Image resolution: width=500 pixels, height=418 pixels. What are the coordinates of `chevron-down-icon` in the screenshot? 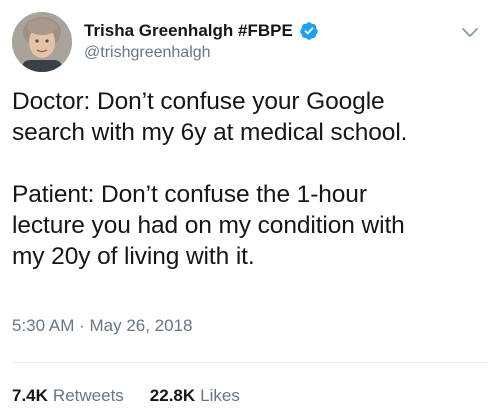 It's located at (470, 32).